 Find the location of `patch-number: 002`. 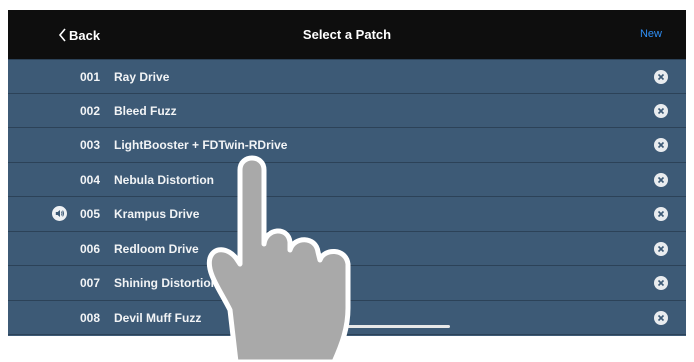

patch-number: 002 is located at coordinates (90, 110).